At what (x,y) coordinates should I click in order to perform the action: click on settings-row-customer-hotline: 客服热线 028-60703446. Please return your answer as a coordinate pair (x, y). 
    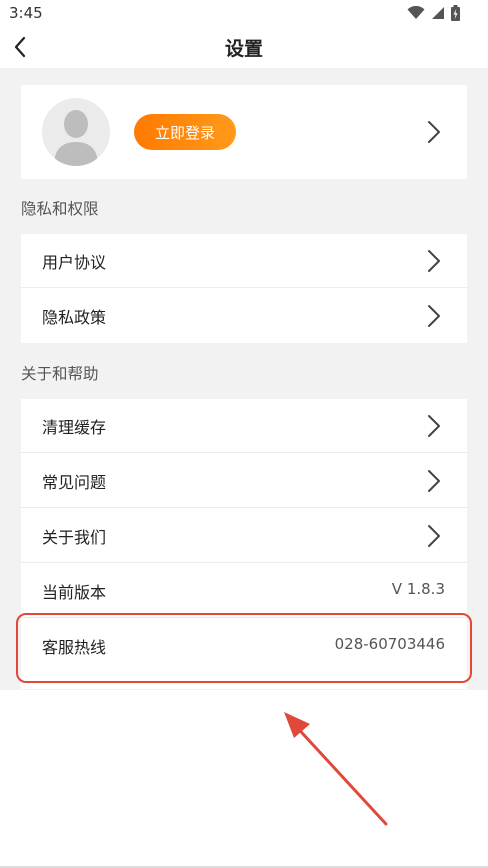
    Looking at the image, I should click on (244, 646).